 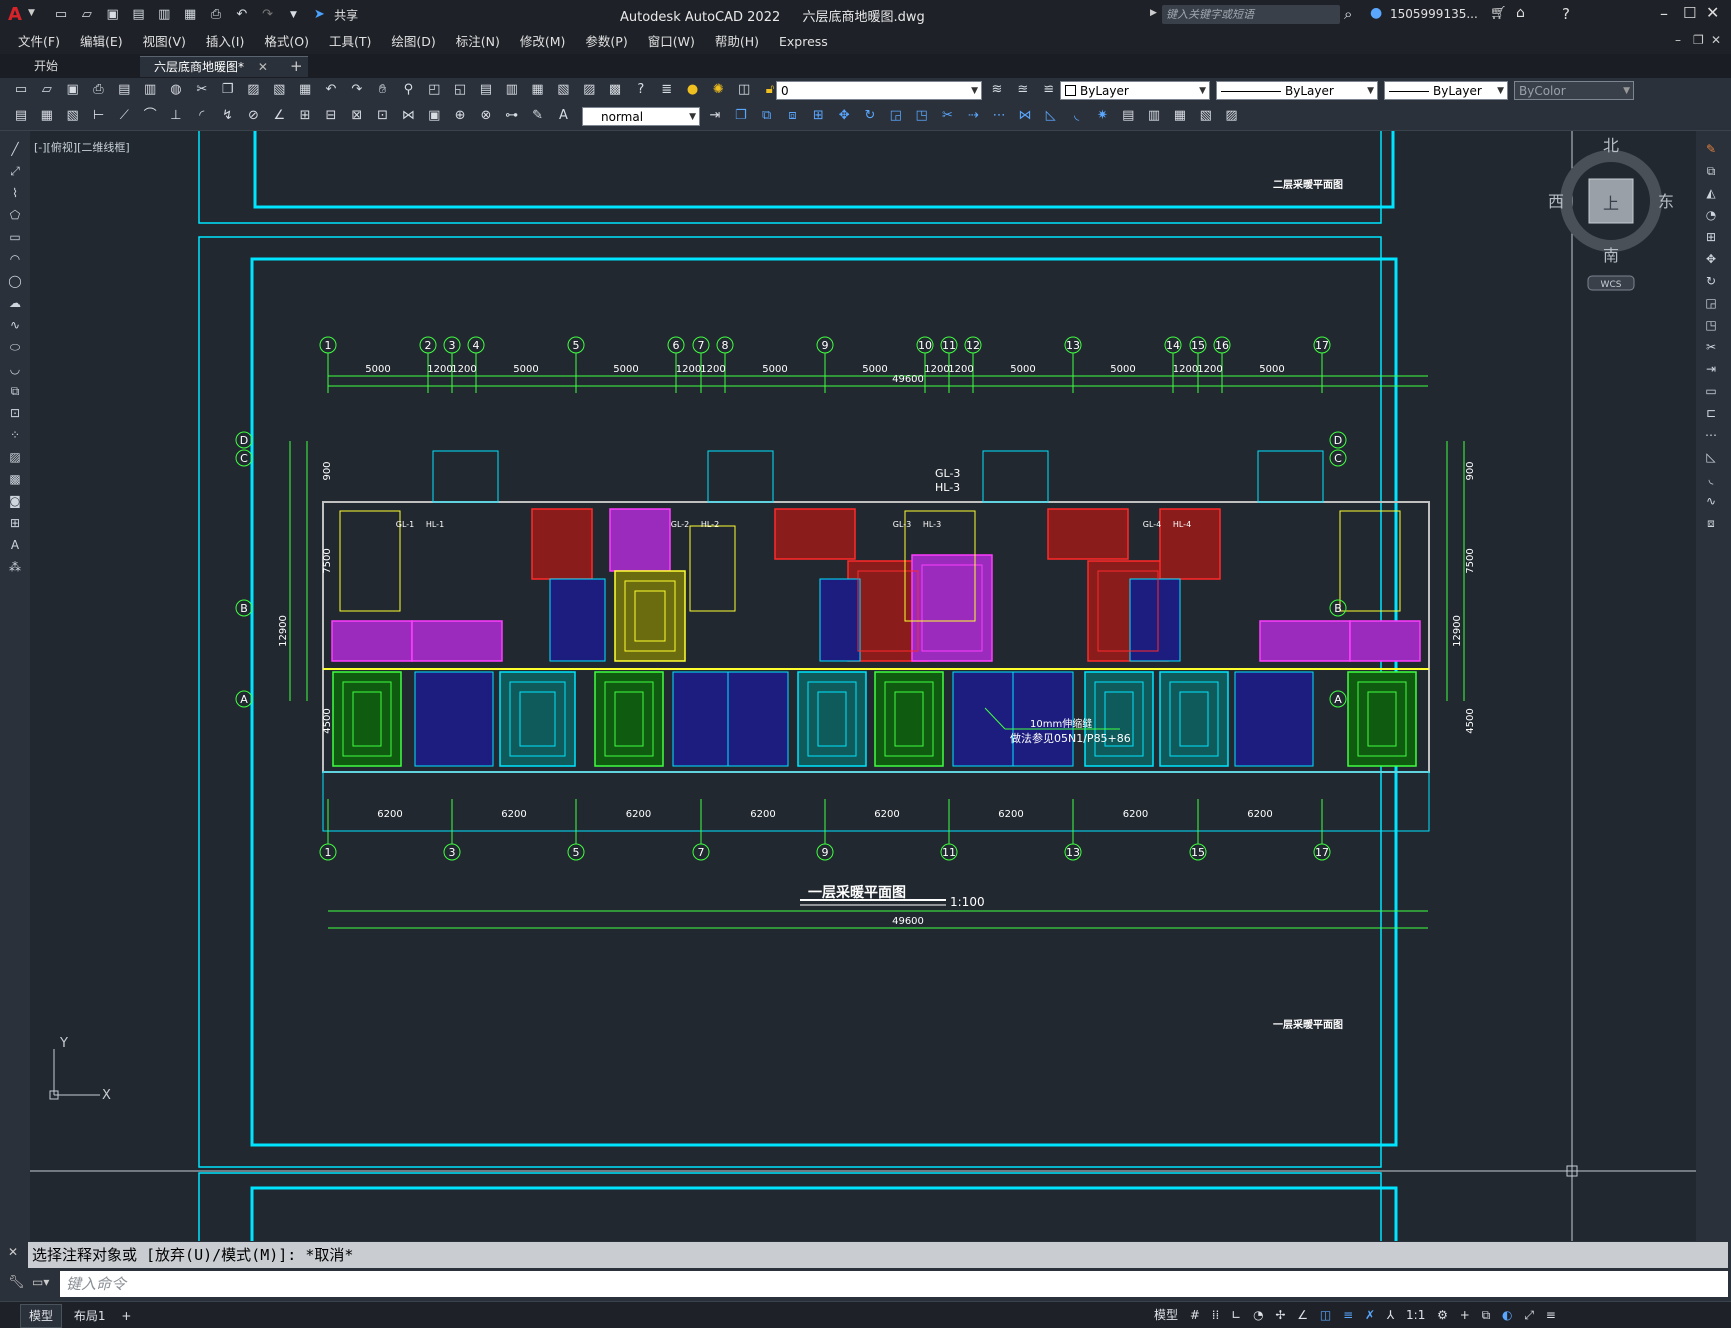 I want to click on dim-break-icon: ⋈, so click(x=408, y=116).